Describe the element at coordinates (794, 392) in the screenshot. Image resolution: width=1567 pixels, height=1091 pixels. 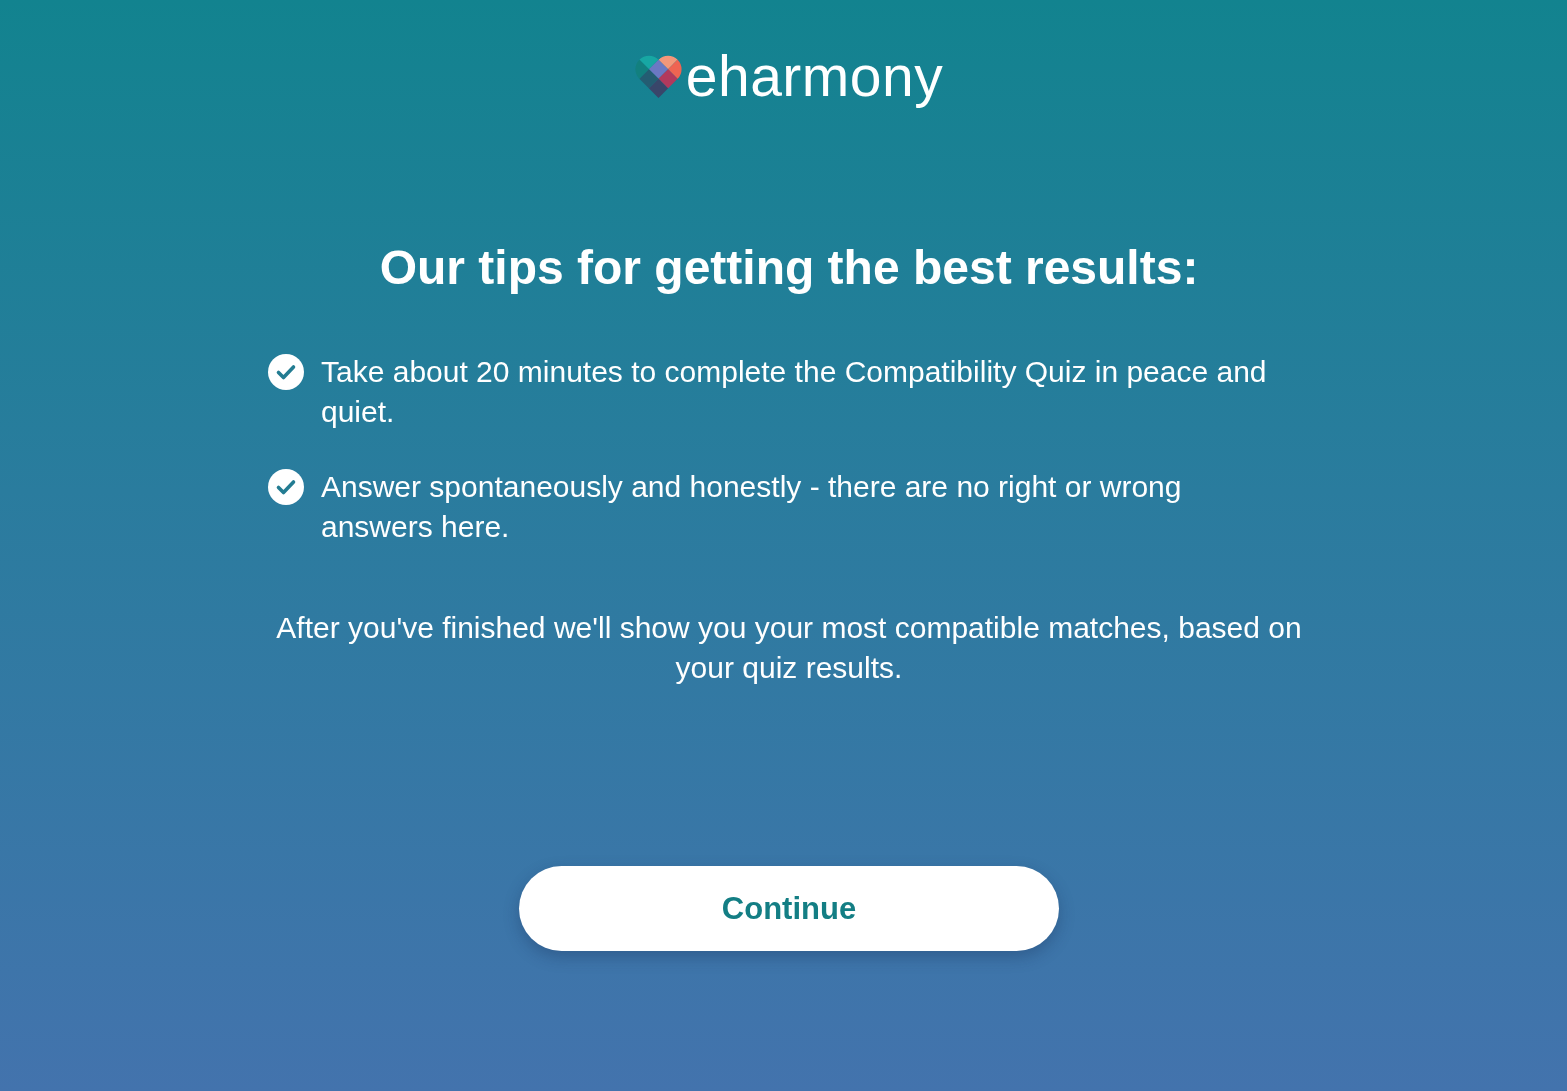
I see `tip-text: Take about 20 minutes to complete the Compatibility Quiz in peace and quiet.` at that location.